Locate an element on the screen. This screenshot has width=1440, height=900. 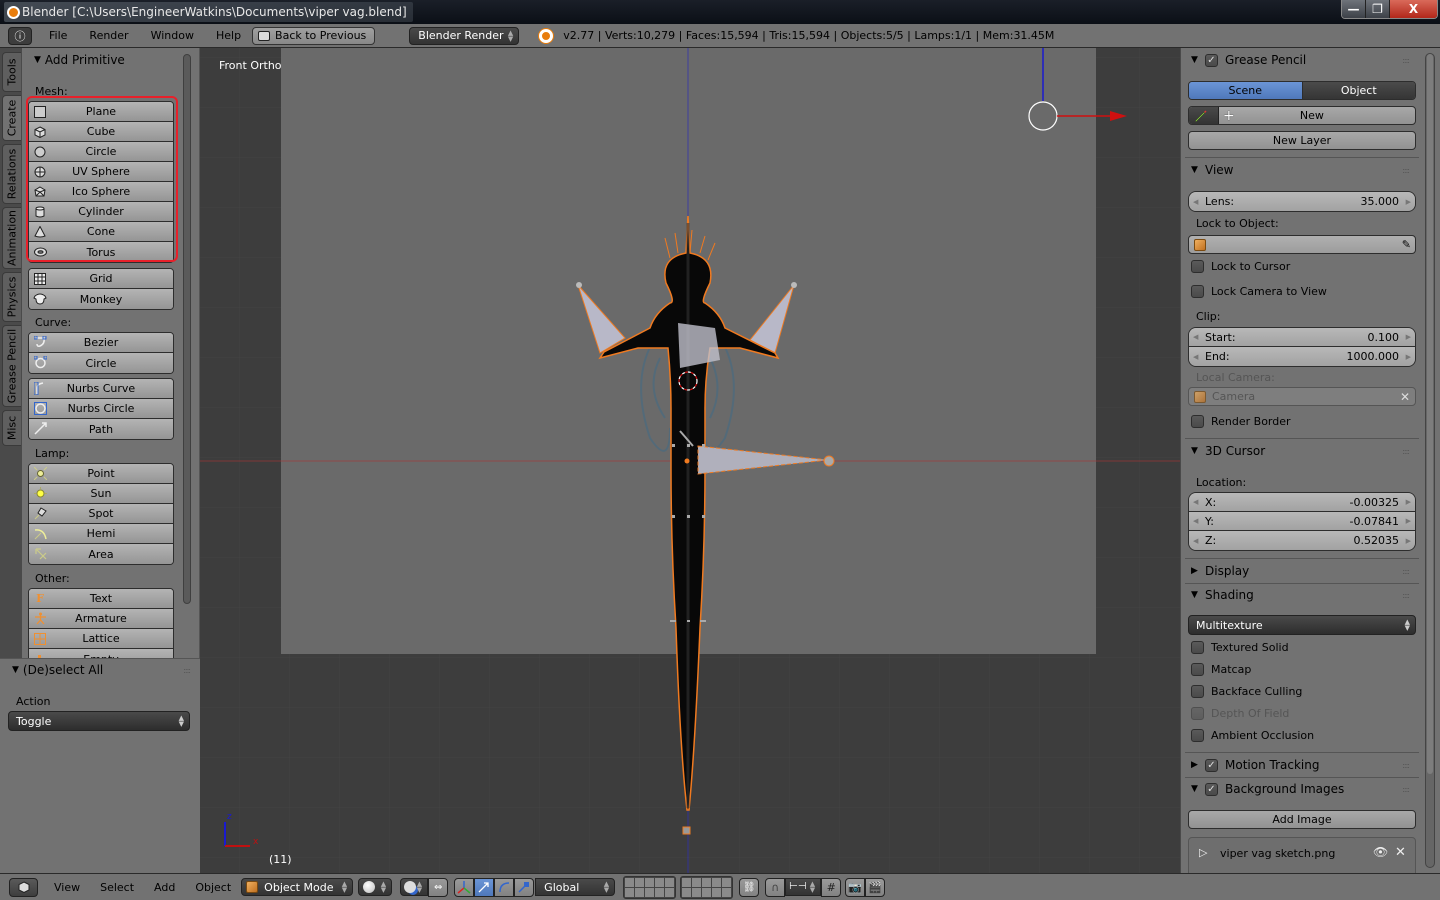
grease-pencil-enable-checkbox: ✓ is located at coordinates (1211, 60).